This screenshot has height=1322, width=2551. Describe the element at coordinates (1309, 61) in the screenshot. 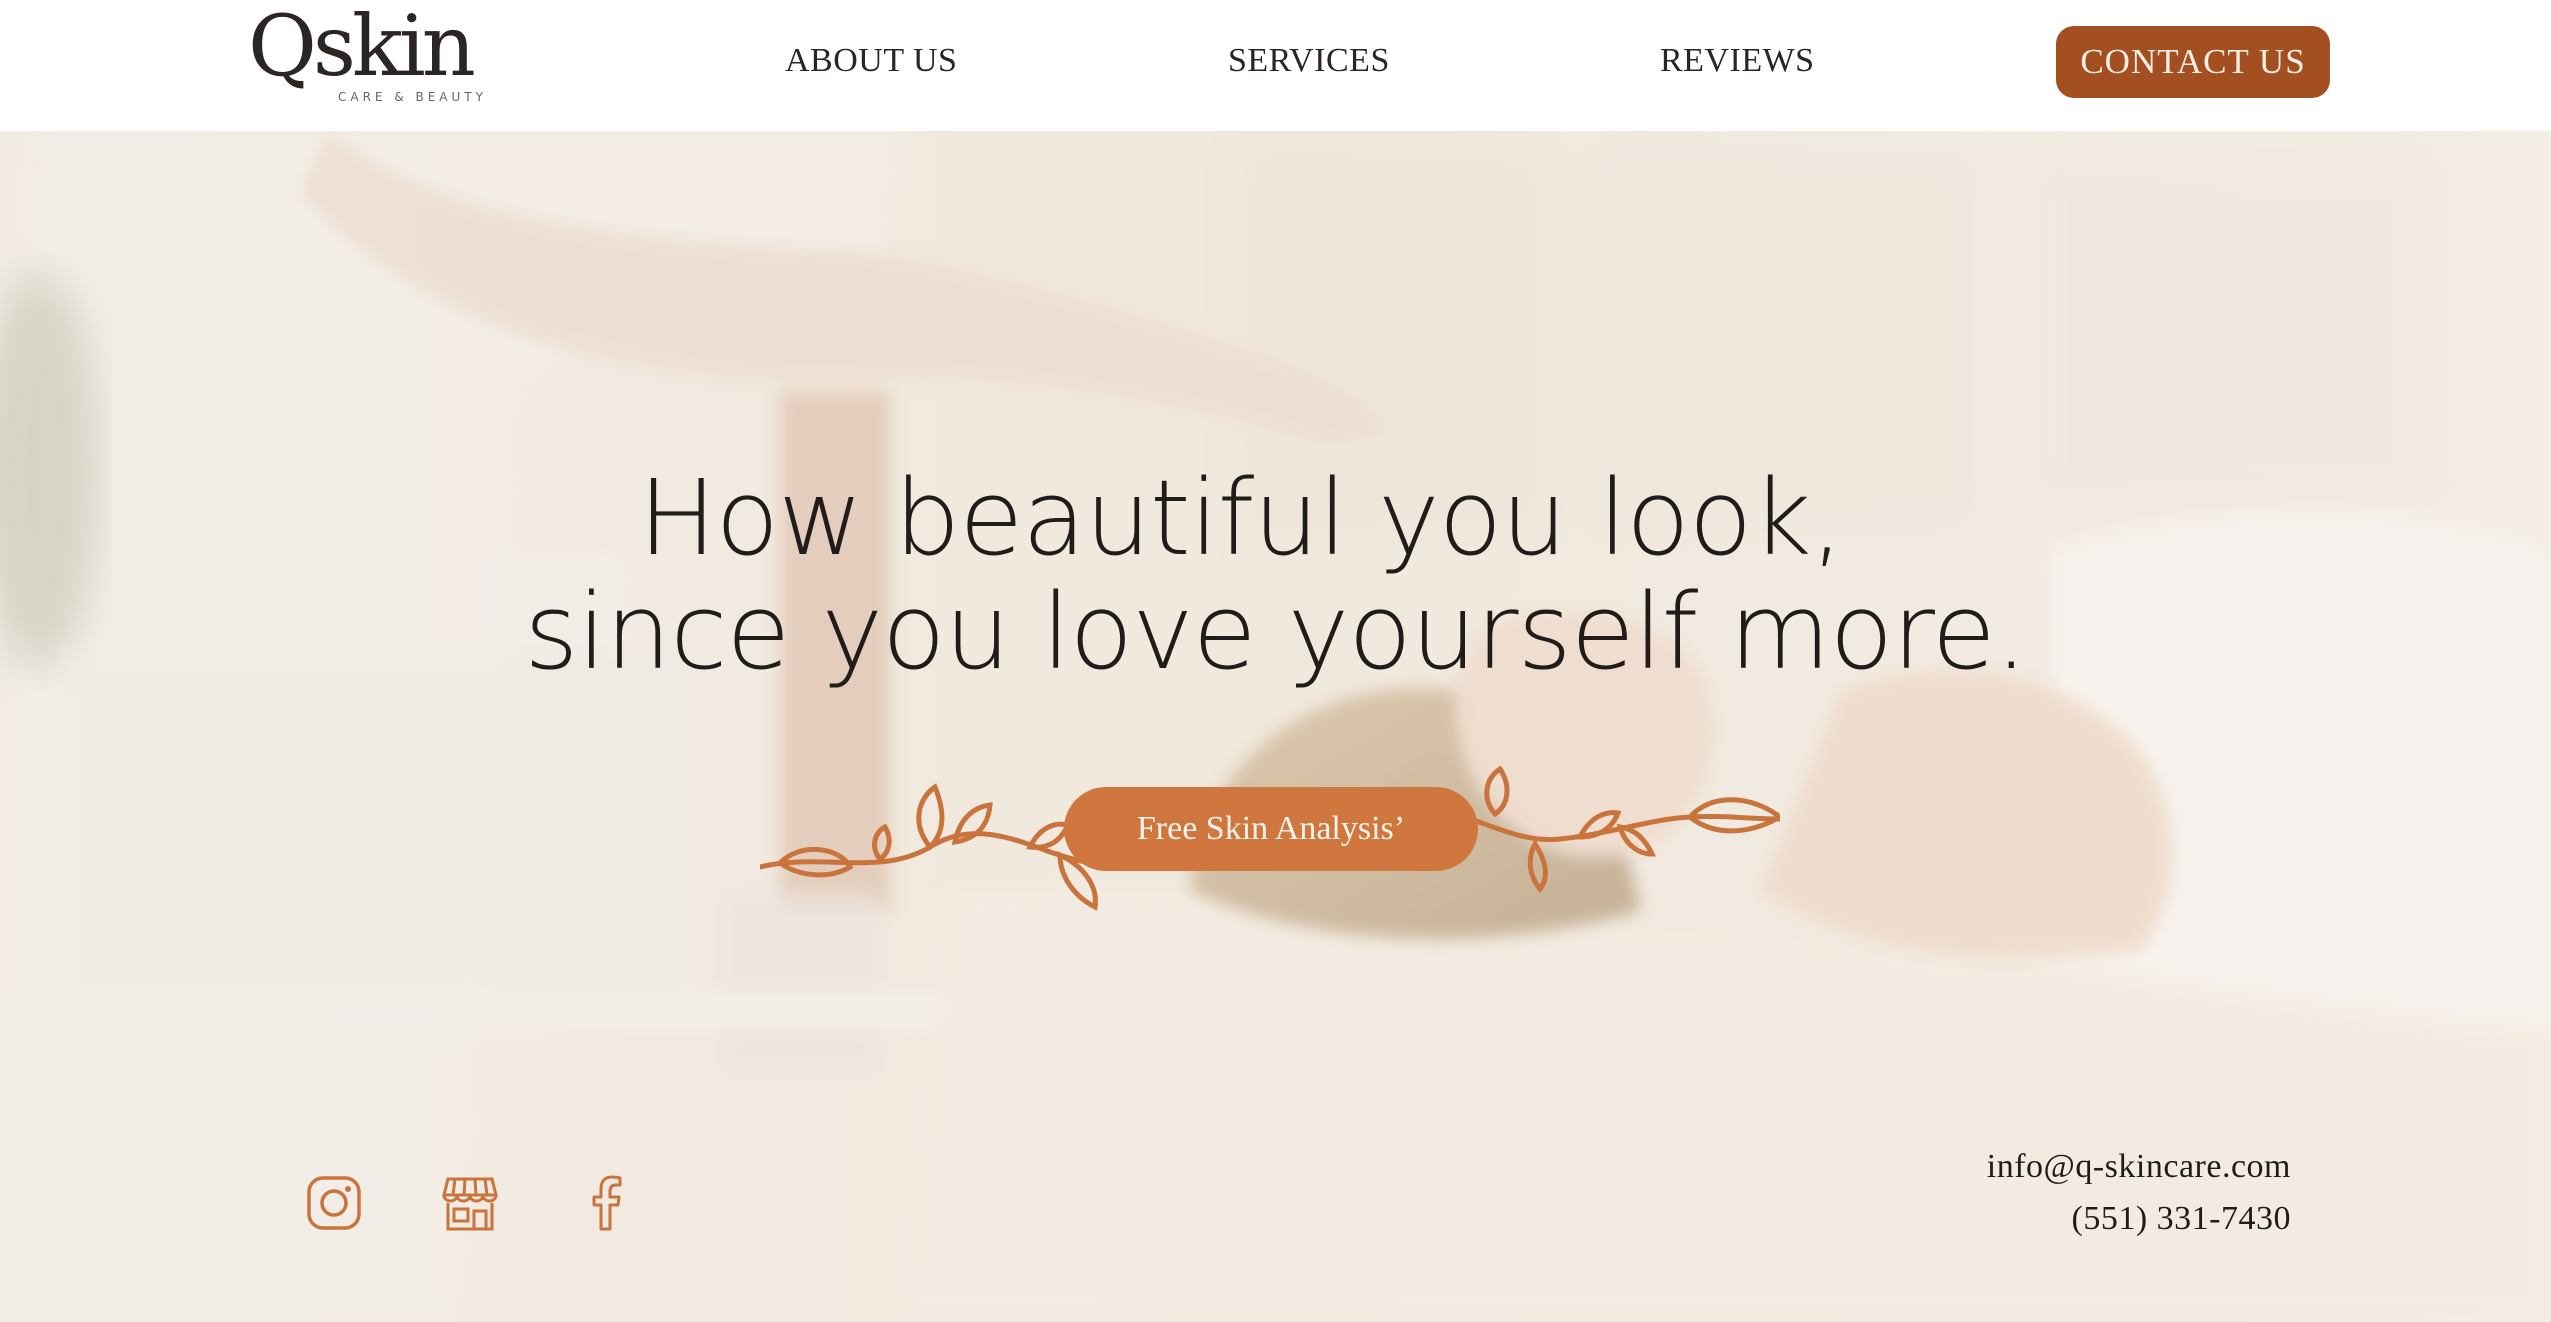

I see `nav-services: SERVICES` at that location.